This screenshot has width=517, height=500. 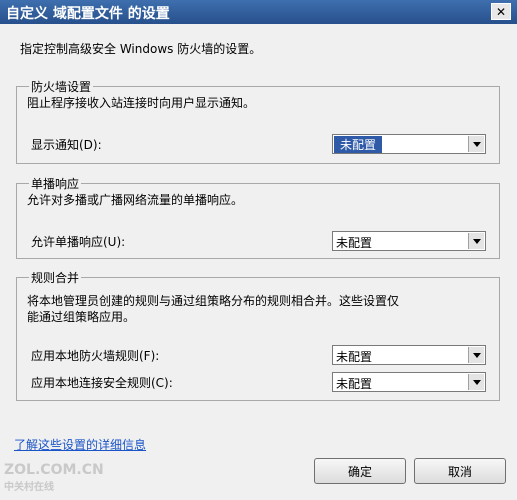 What do you see at coordinates (61, 86) in the screenshot?
I see `group-title: 防火墙设置` at bounding box center [61, 86].